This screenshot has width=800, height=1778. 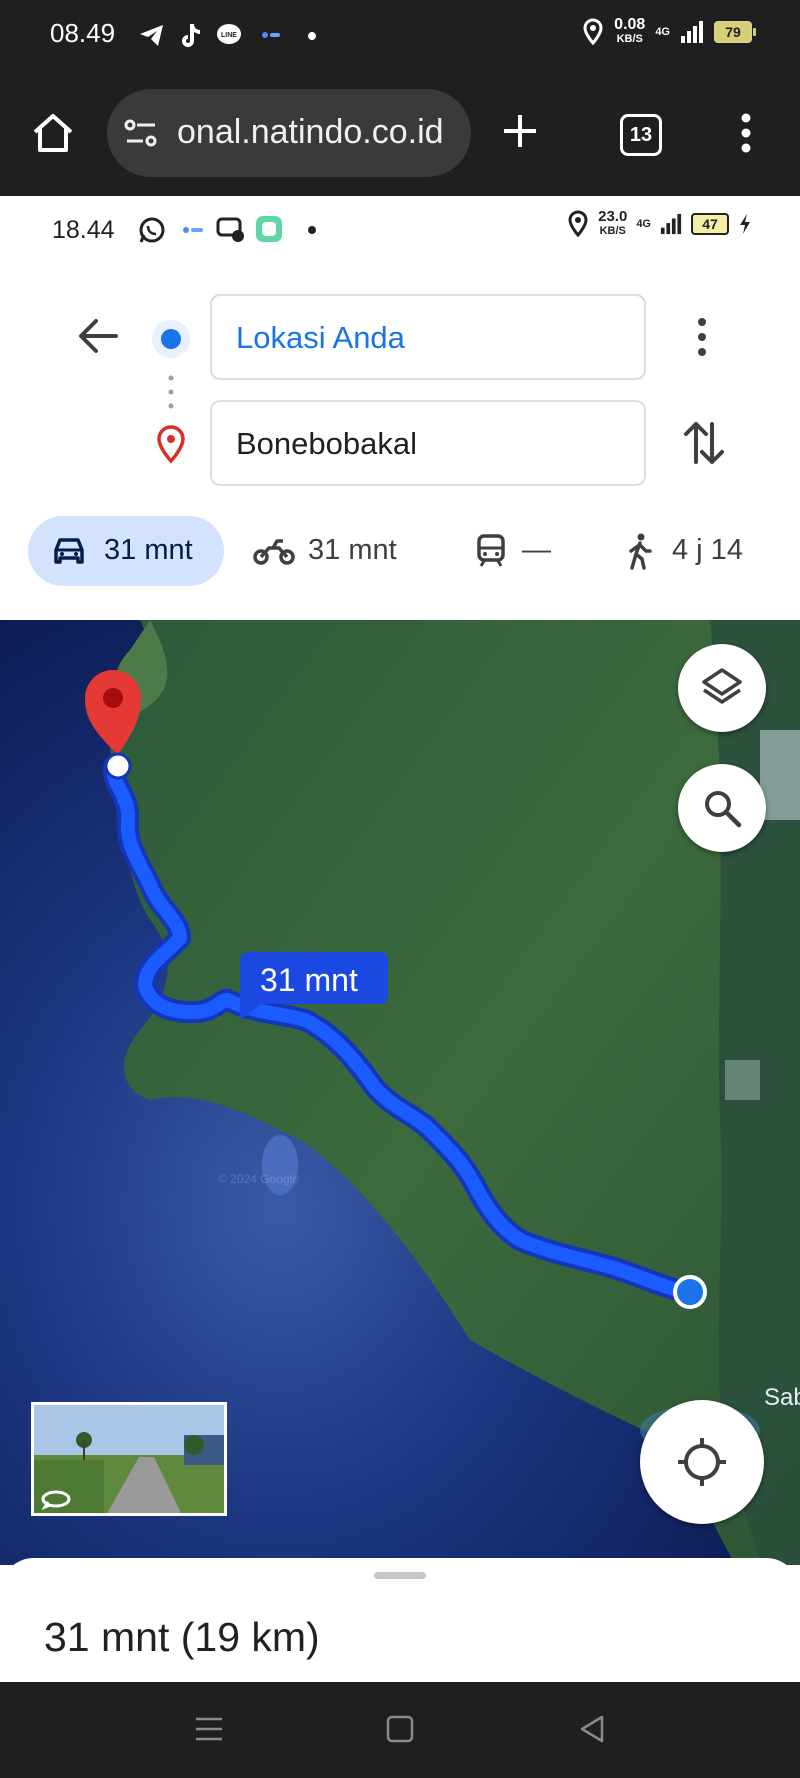 What do you see at coordinates (274, 552) in the screenshot?
I see `motorcycle-icon` at bounding box center [274, 552].